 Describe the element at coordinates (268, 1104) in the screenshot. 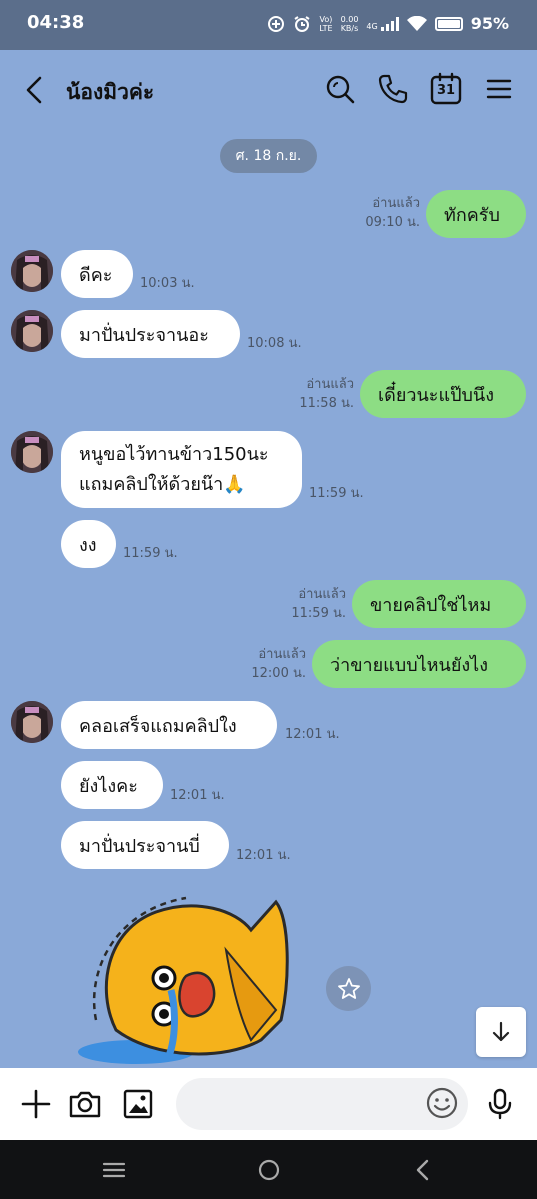

I see `message-input-bar` at that location.